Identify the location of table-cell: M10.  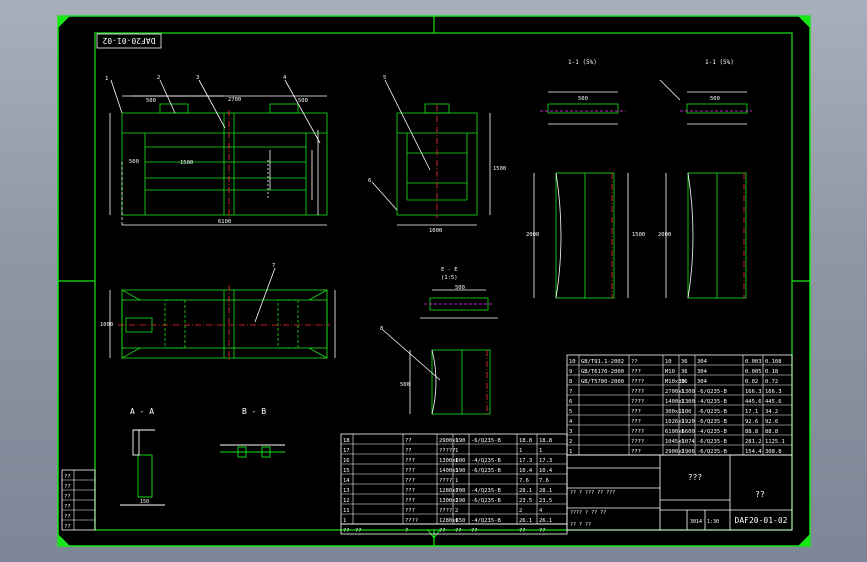
(670, 372).